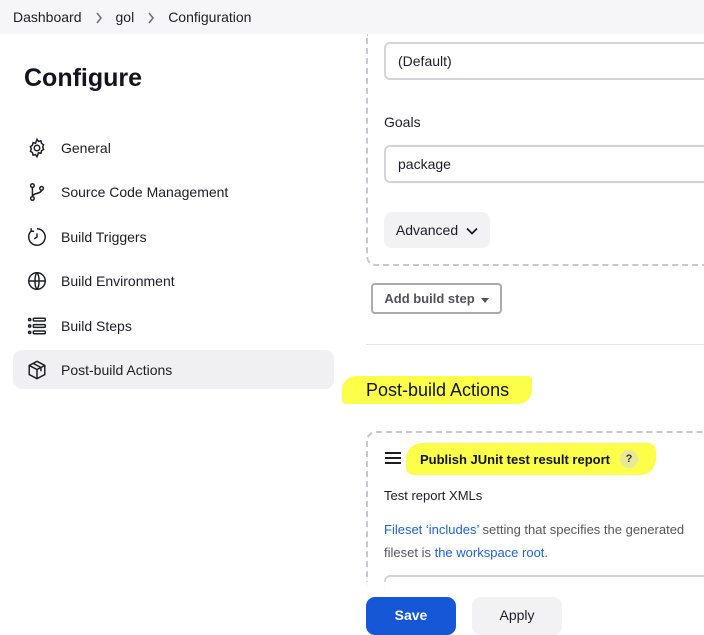 Image resolution: width=704 pixels, height=635 pixels. What do you see at coordinates (437, 390) in the screenshot?
I see `post-build-section-title: Post-build Actions` at bounding box center [437, 390].